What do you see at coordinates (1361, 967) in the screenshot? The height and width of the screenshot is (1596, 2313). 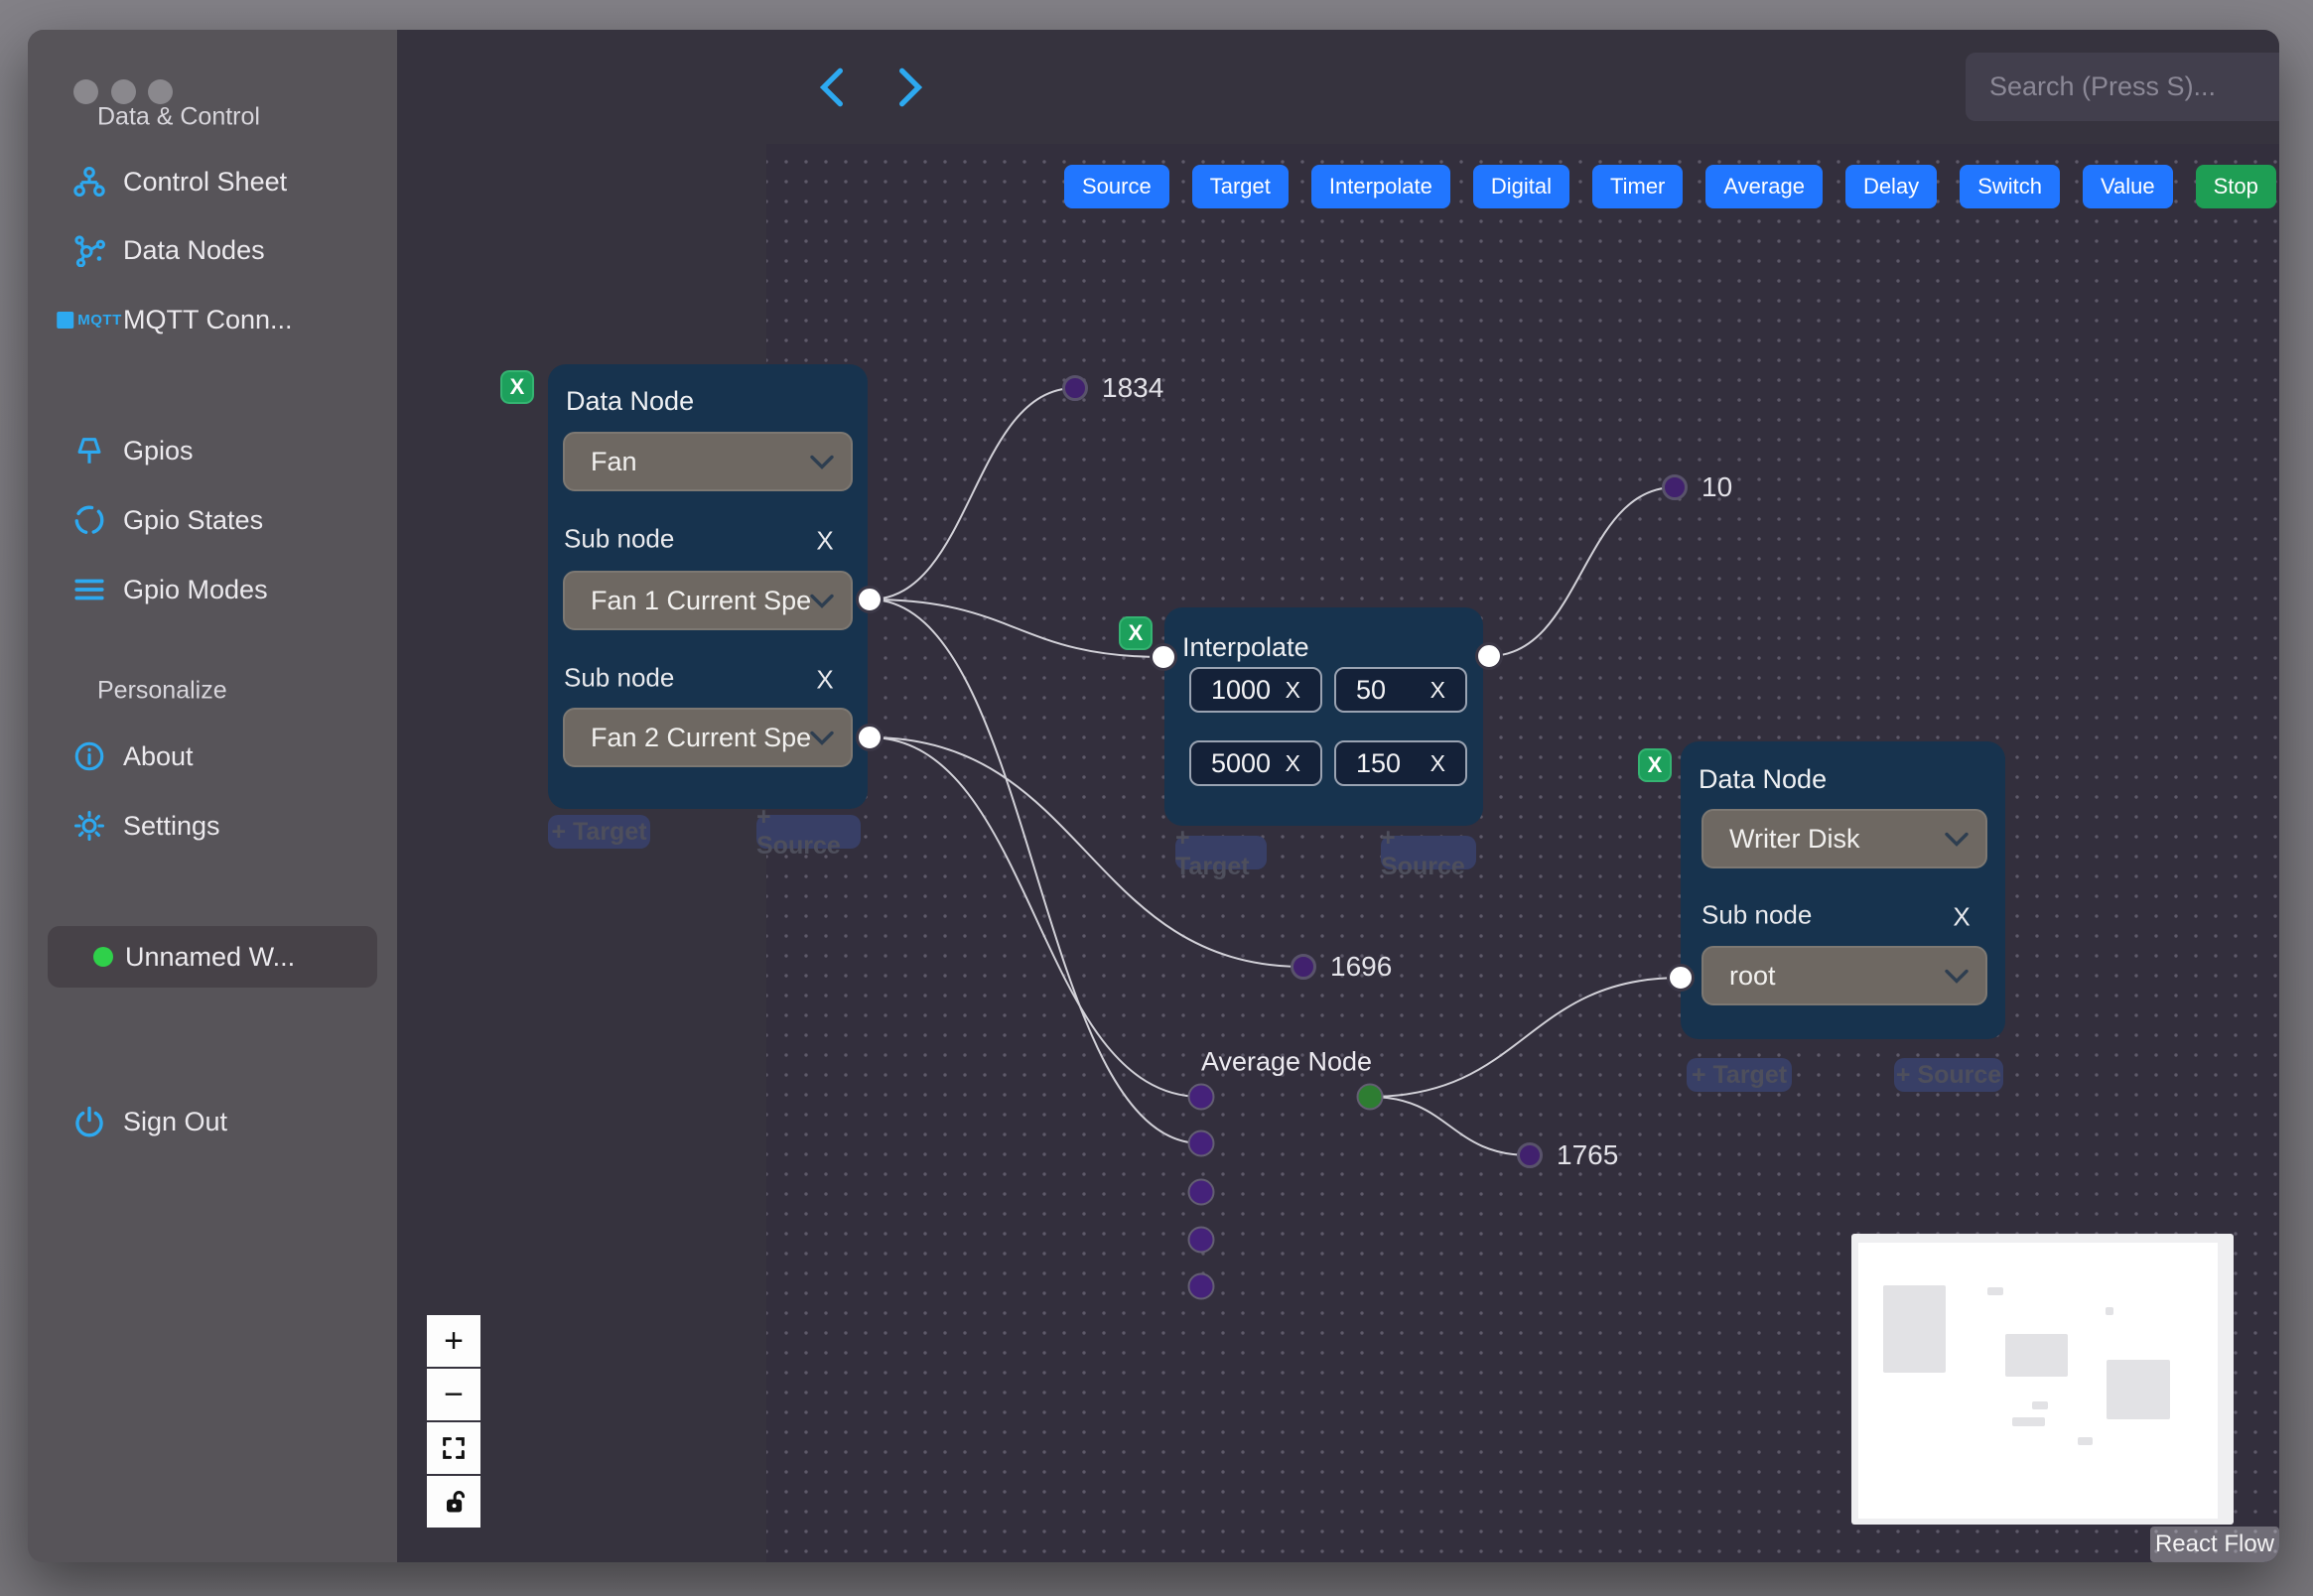 I see `value-node-text: 1696` at bounding box center [1361, 967].